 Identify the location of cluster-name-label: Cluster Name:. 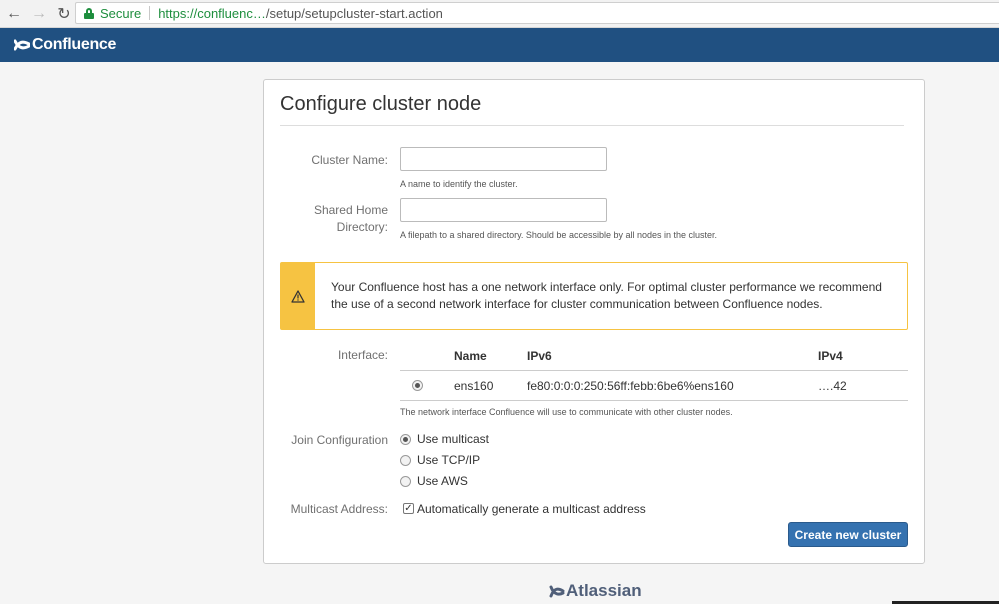
(349, 160).